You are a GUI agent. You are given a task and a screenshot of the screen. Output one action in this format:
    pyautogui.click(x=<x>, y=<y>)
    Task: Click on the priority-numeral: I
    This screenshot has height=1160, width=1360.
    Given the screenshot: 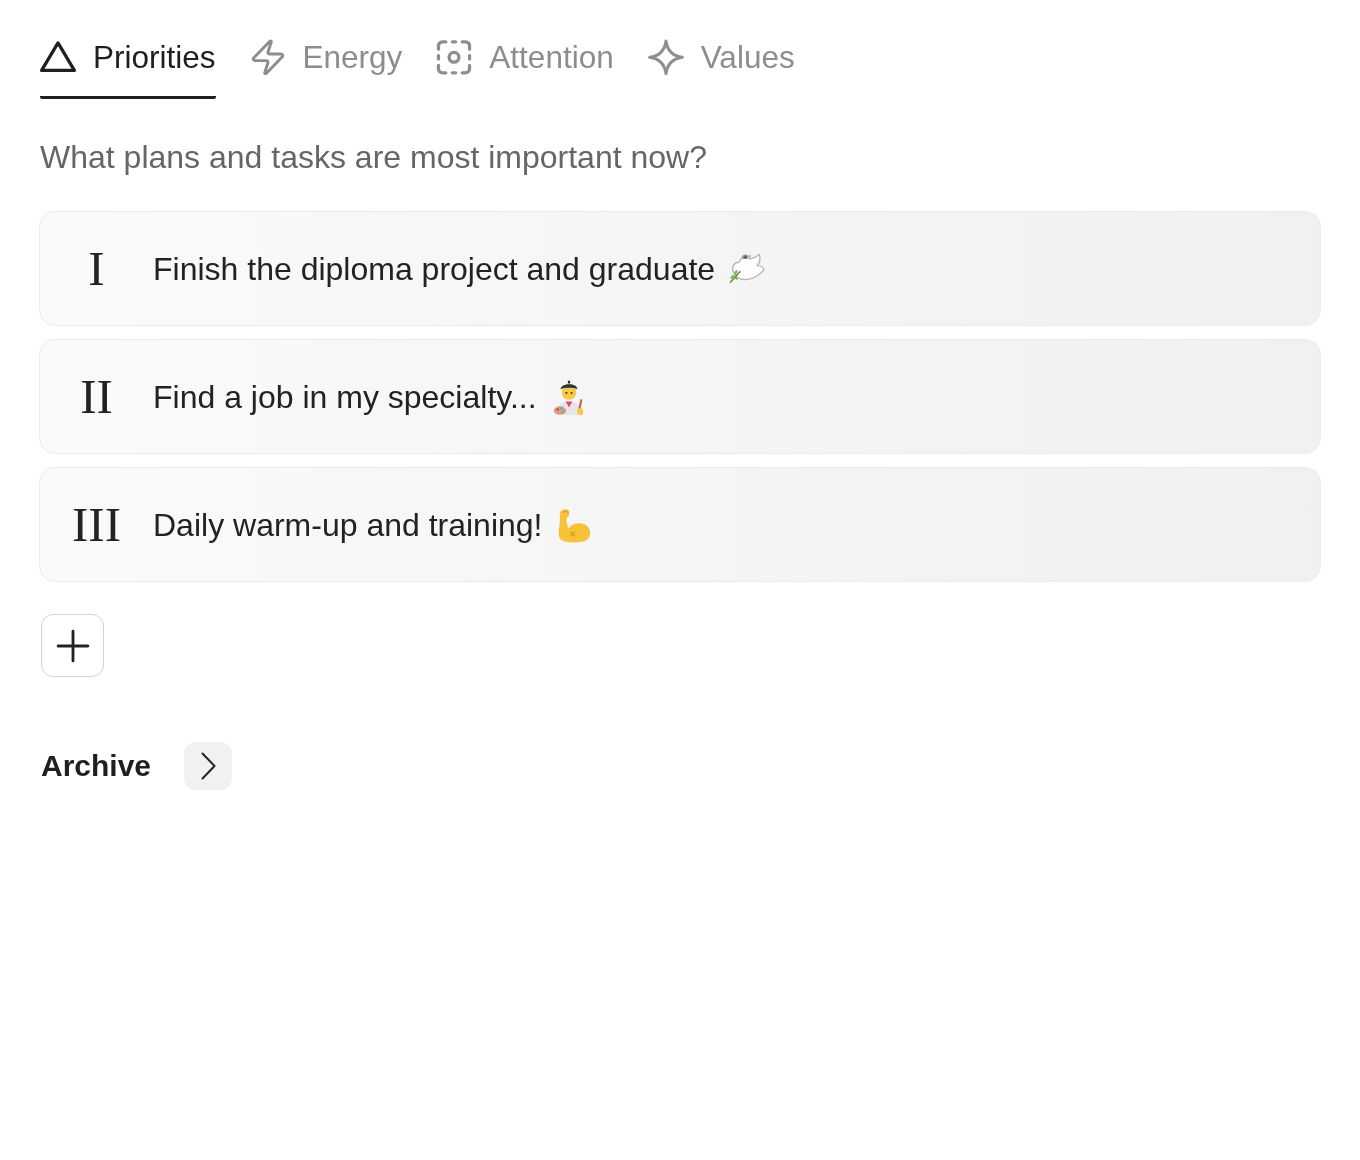 What is the action you would take?
    pyautogui.click(x=96, y=268)
    